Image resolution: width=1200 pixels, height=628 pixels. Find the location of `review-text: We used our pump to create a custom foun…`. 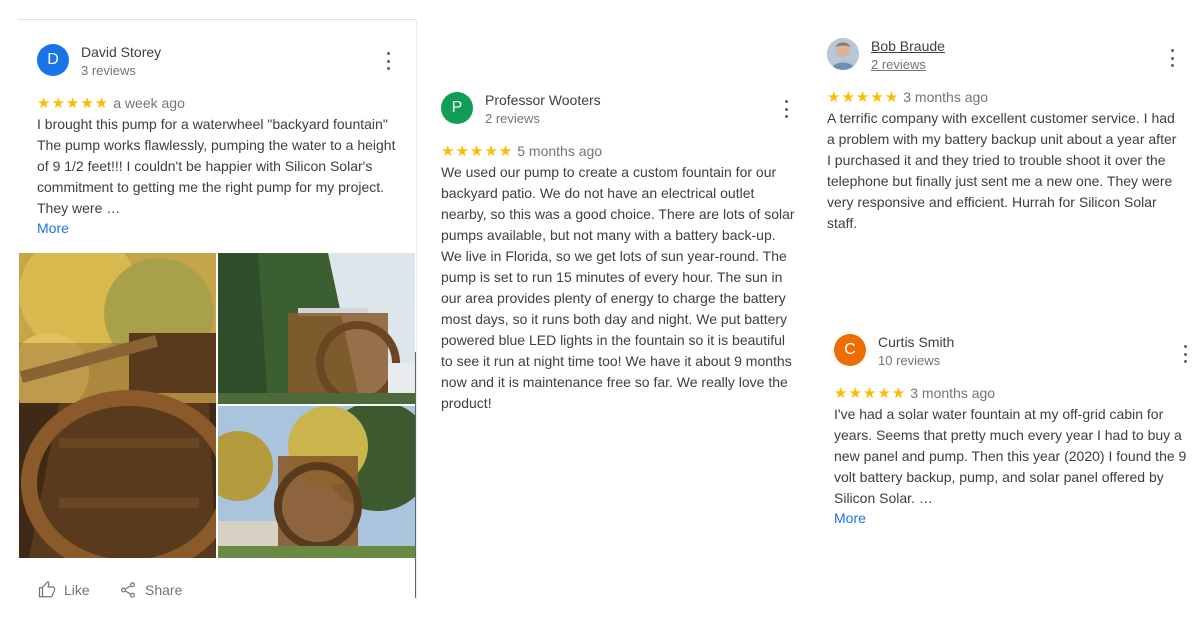

review-text: We used our pump to create a custom foun… is located at coordinates (618, 287).